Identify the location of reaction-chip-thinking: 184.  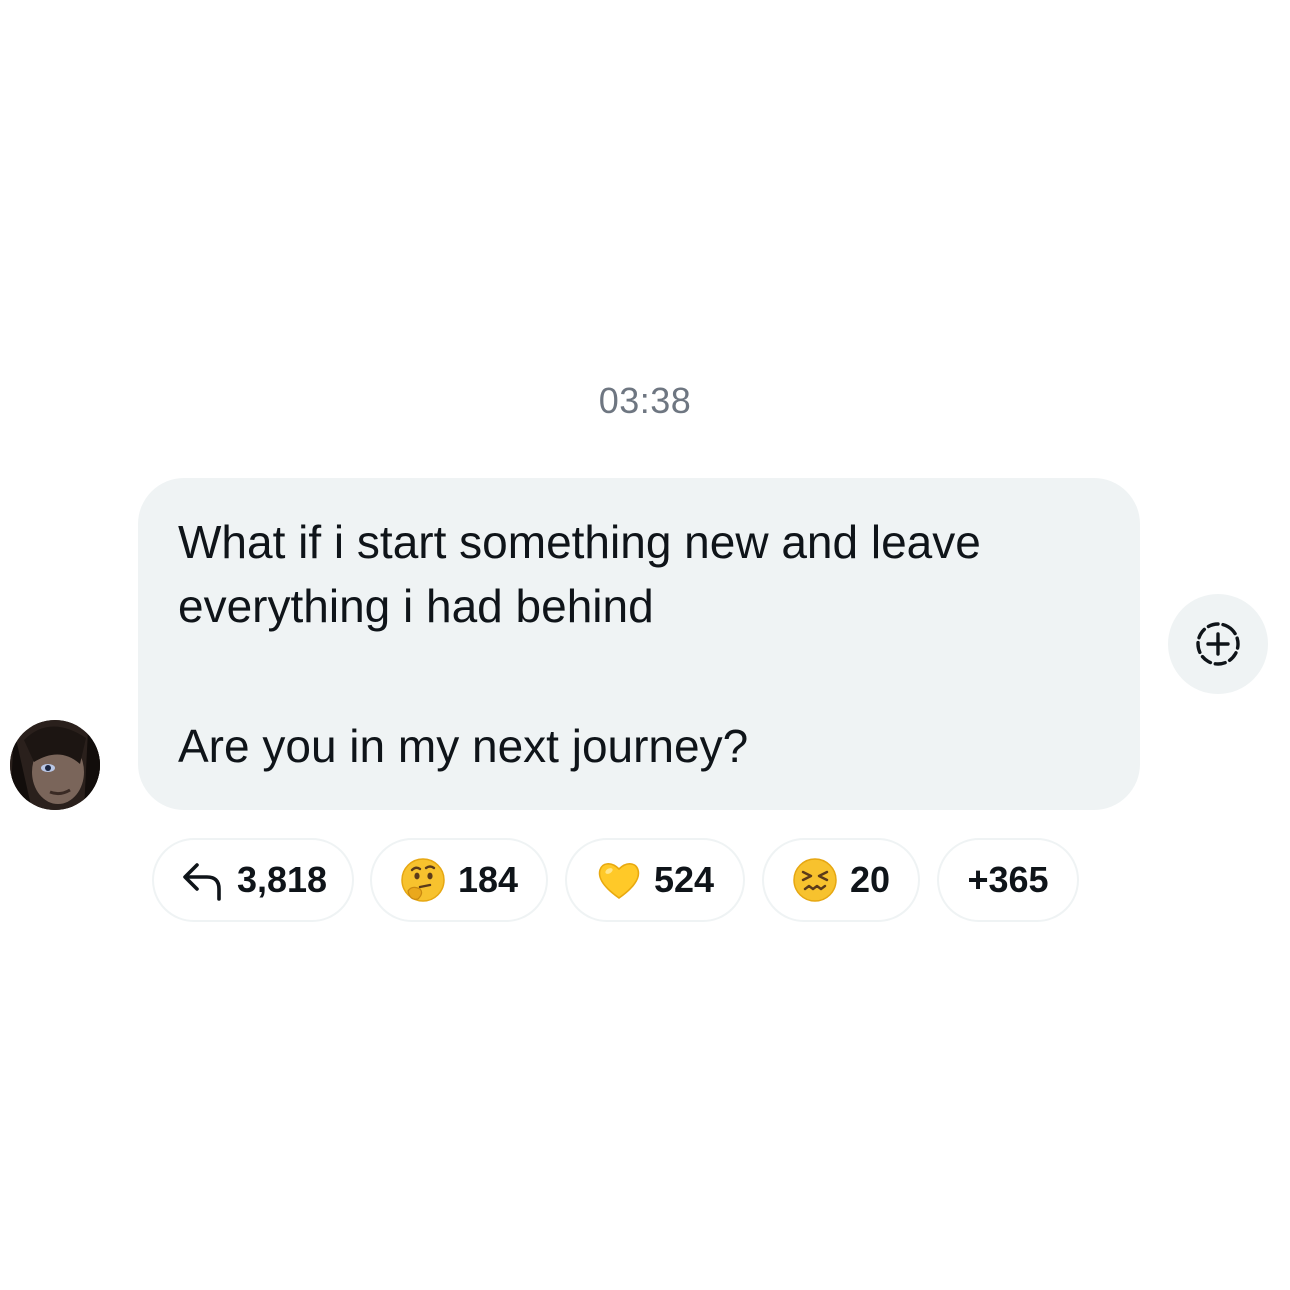
(459, 880).